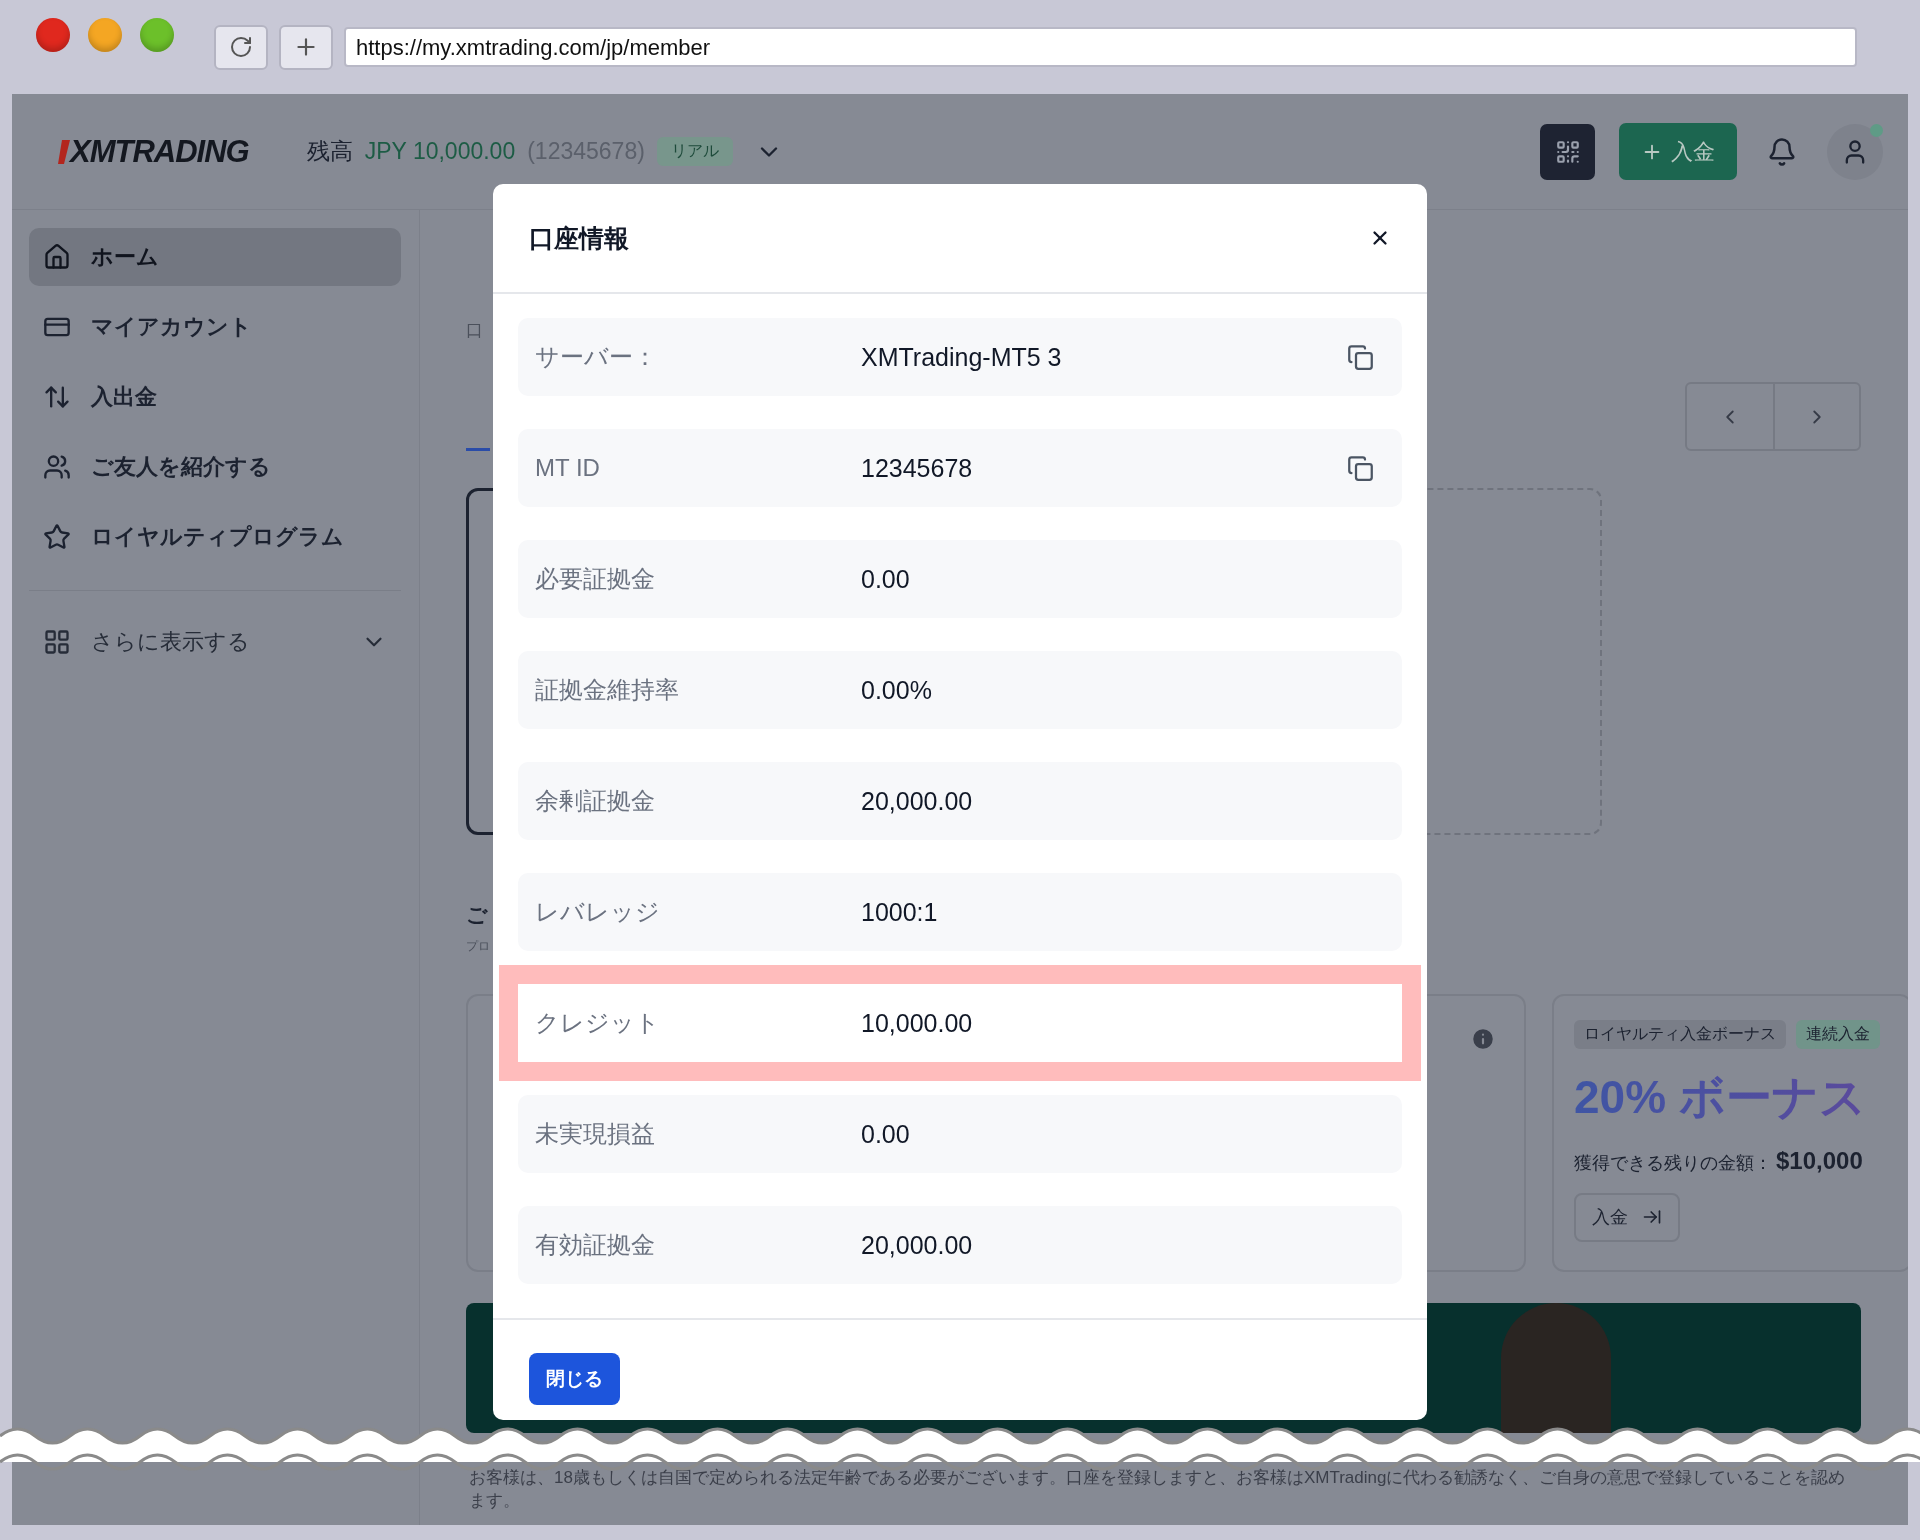 The image size is (1920, 1540). Describe the element at coordinates (1680, 1034) in the screenshot. I see `tag: ロイヤルティ入金ボーナス` at that location.